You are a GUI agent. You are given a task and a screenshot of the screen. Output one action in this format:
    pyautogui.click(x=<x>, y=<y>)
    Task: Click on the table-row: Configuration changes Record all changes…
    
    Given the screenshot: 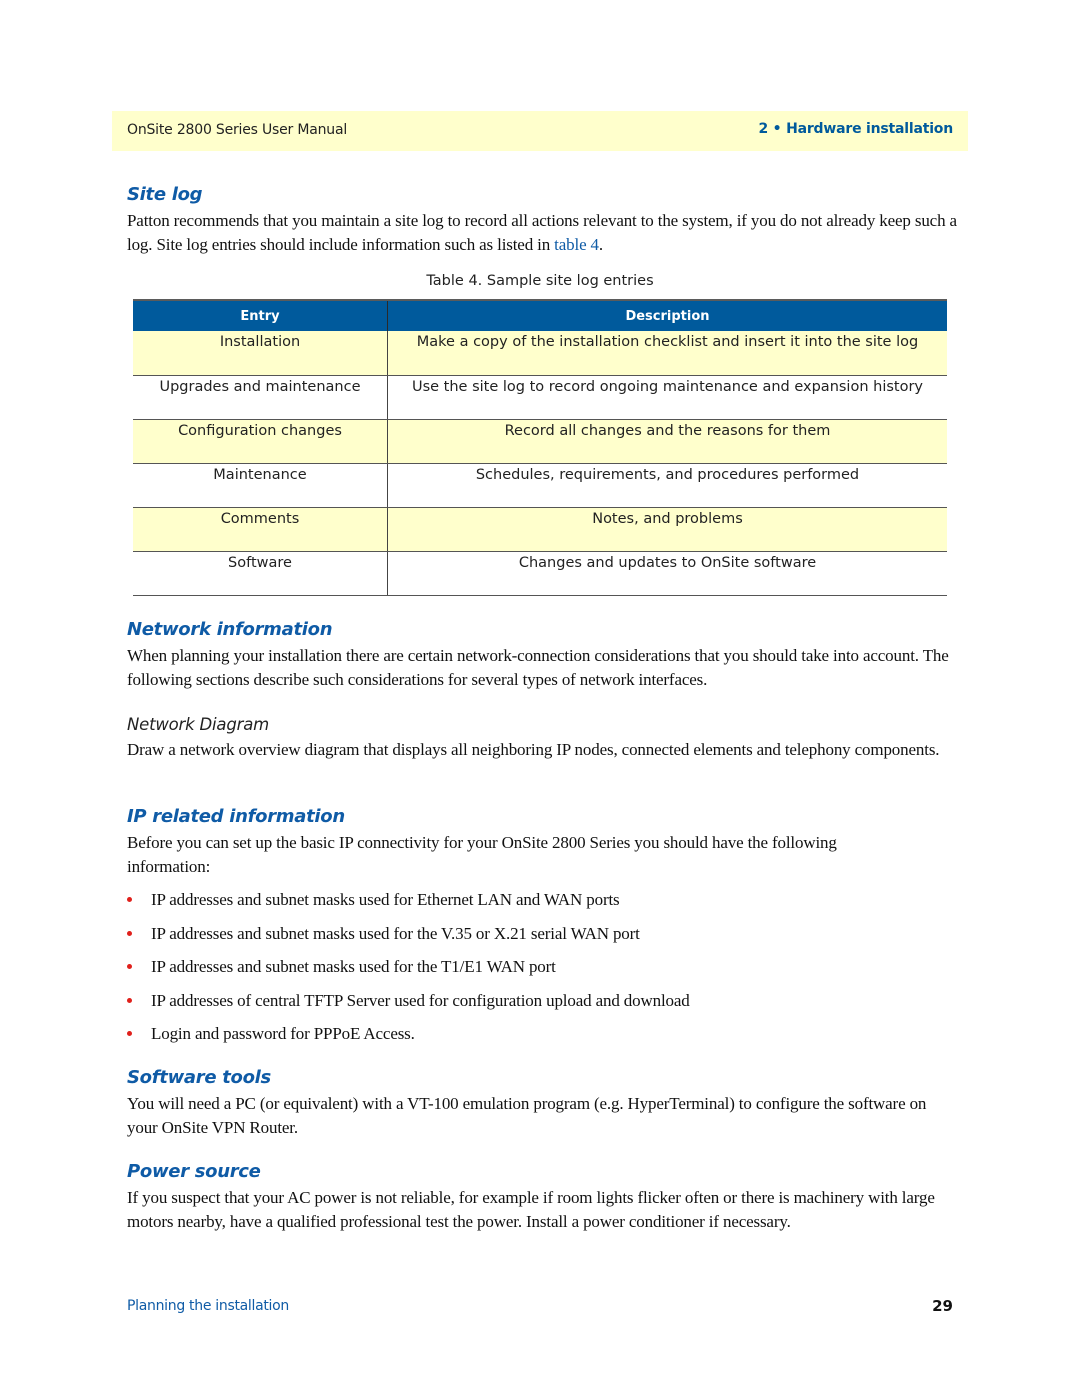 What is the action you would take?
    pyautogui.click(x=540, y=441)
    